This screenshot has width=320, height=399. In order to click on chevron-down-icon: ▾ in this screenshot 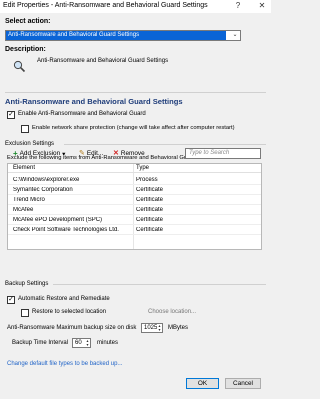, I will do `click(64, 154)`.